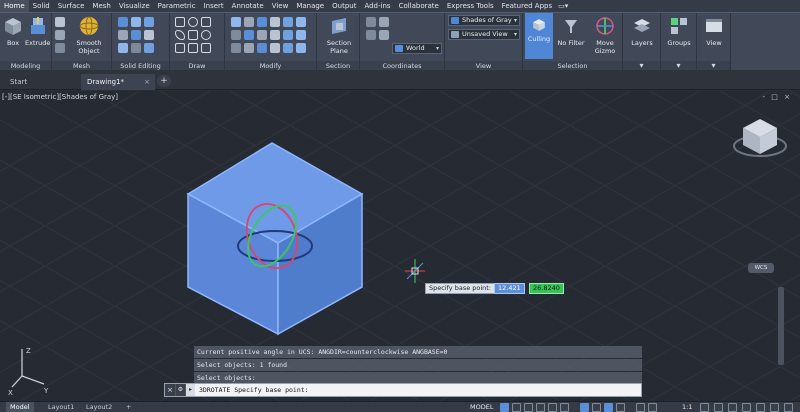 Image resolution: width=800 pixels, height=412 pixels. Describe the element at coordinates (384, 22) in the screenshot. I see `ucs-world-icon` at that location.